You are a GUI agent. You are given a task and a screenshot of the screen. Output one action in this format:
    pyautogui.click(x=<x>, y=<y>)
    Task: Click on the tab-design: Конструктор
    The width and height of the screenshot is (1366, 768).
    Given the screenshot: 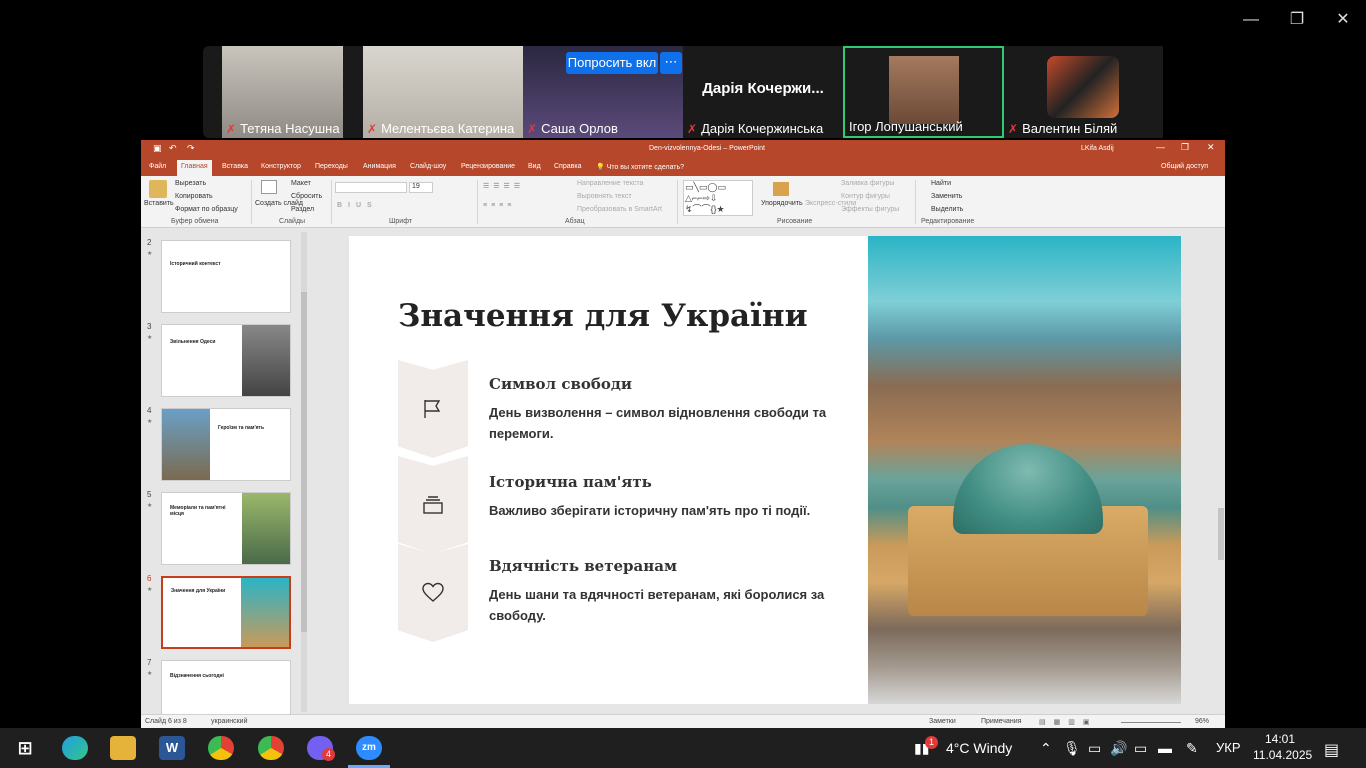 What is the action you would take?
    pyautogui.click(x=281, y=166)
    